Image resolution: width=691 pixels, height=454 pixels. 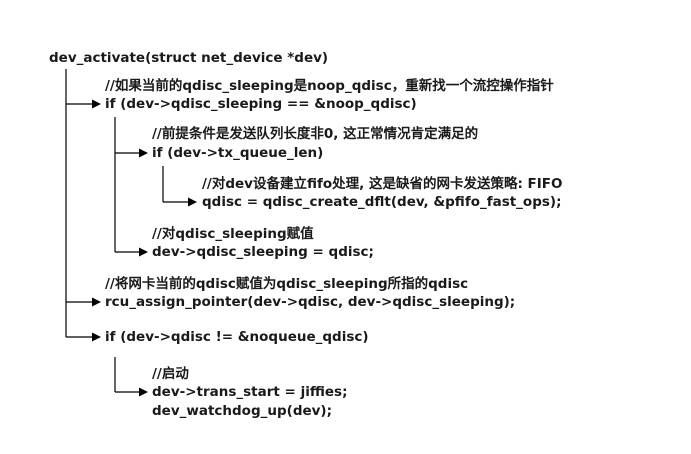 I want to click on comment-assign: //对qdisc_sleeping赋值, so click(x=233, y=234).